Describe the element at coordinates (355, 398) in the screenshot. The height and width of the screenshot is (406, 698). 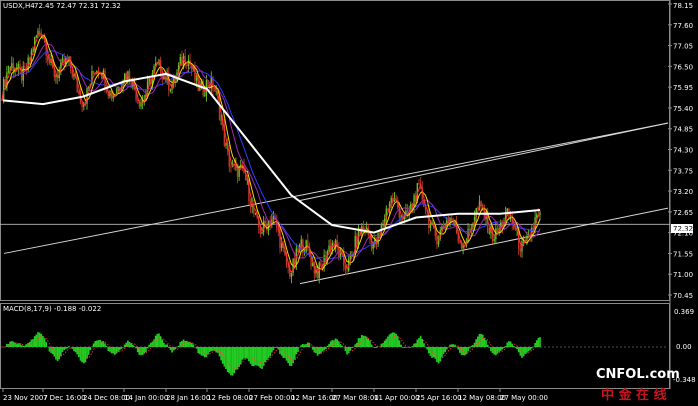
I see `time-axis-tick-label: 27 Mar 08:00` at that location.